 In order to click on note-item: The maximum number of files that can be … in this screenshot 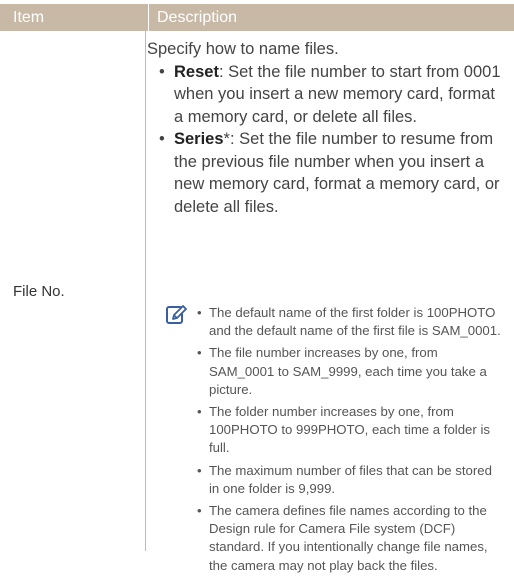, I will do `click(351, 480)`.